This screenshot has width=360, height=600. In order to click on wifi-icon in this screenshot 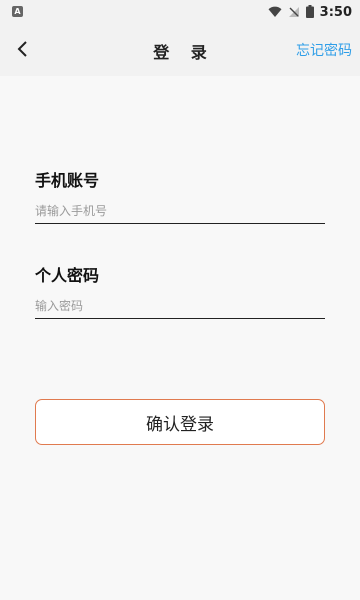, I will do `click(275, 12)`.